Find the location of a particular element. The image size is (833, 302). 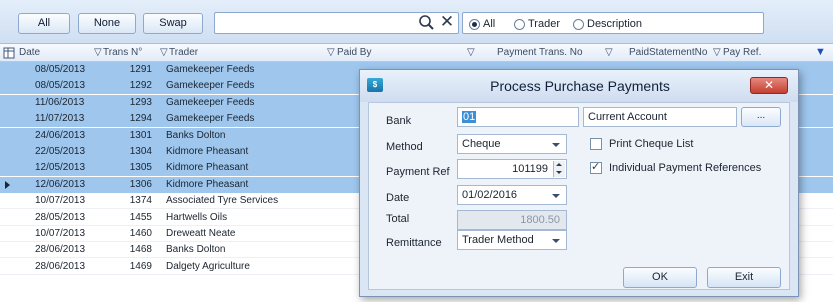

cell-date: 12/06/2013 is located at coordinates (60, 184).